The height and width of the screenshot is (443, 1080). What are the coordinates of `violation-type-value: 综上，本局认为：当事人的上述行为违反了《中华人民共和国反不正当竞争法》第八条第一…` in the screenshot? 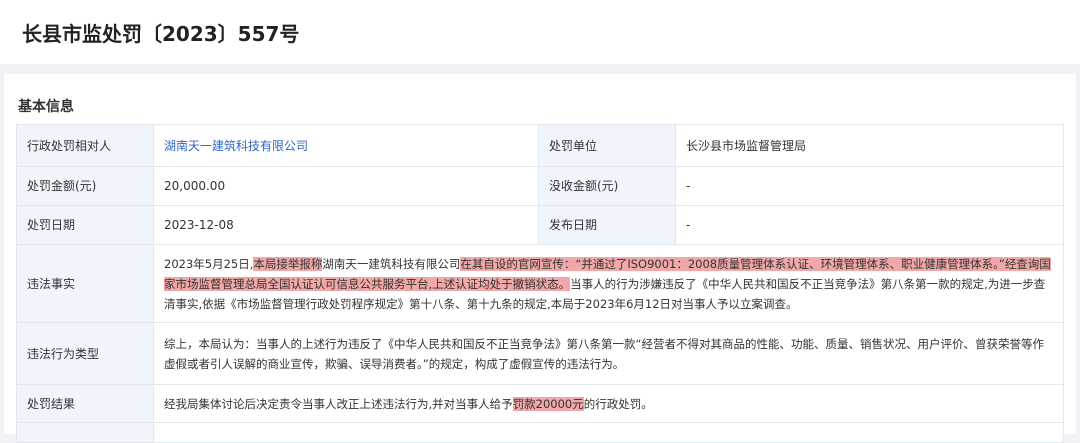 It's located at (608, 353).